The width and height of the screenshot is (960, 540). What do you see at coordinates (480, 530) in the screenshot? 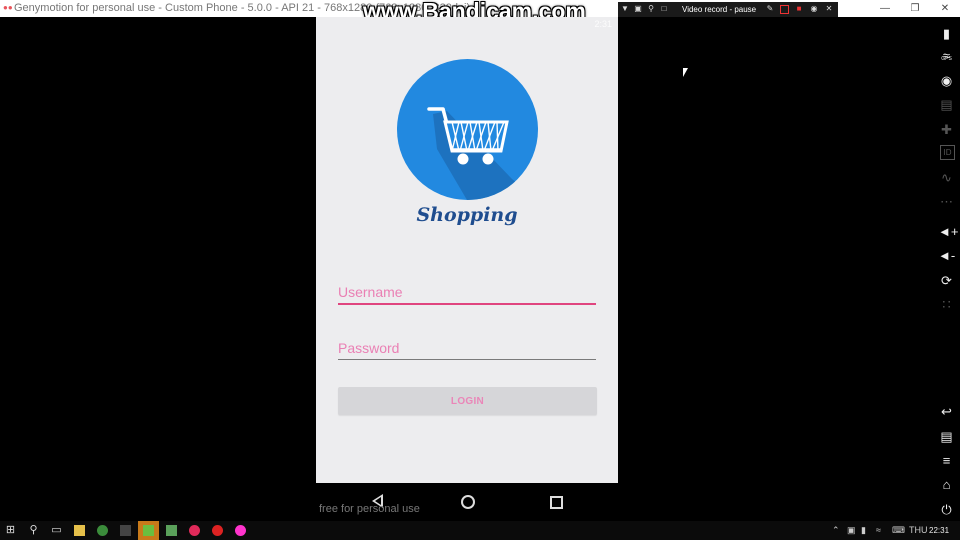
I see `windows-taskbar: ⊞ ⚲ ▭ ⌃ ▣ ▮ ≈ ⌨ THU 22:31` at bounding box center [480, 530].